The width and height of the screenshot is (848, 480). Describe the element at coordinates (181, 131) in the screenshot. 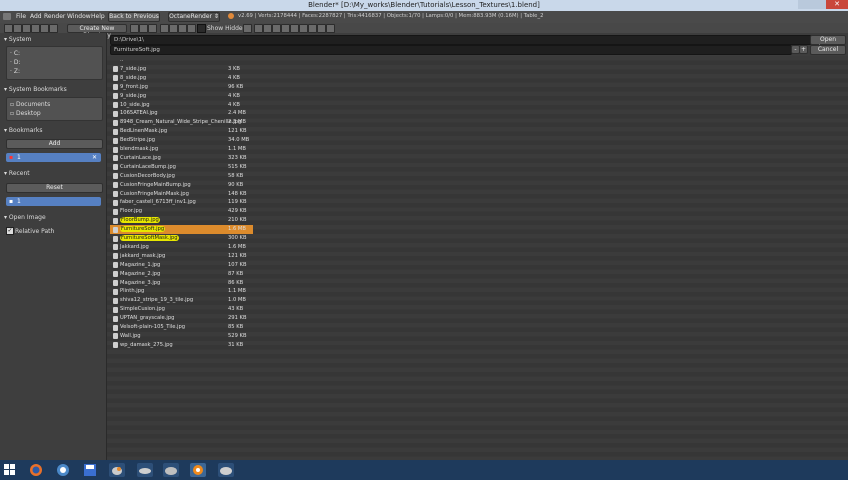

I see `file-row: BedLinenMask.jpg 121 KB` at that location.